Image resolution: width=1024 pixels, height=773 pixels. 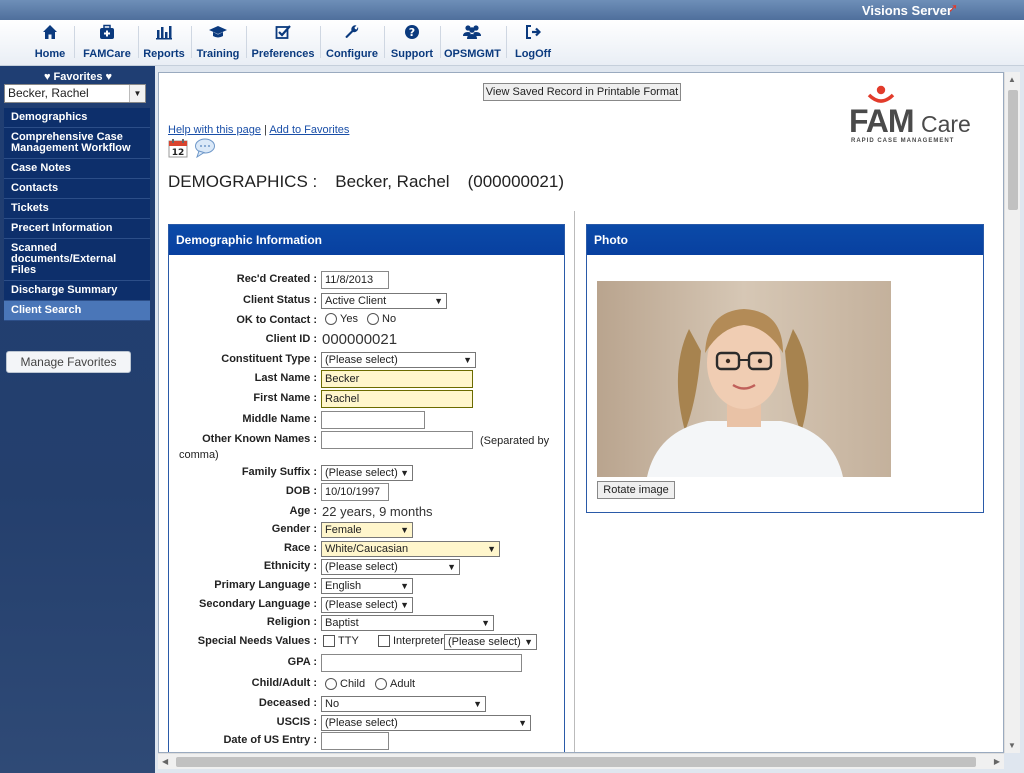 I want to click on printable-format-button: View Saved Record in Printable Format, so click(x=582, y=92).